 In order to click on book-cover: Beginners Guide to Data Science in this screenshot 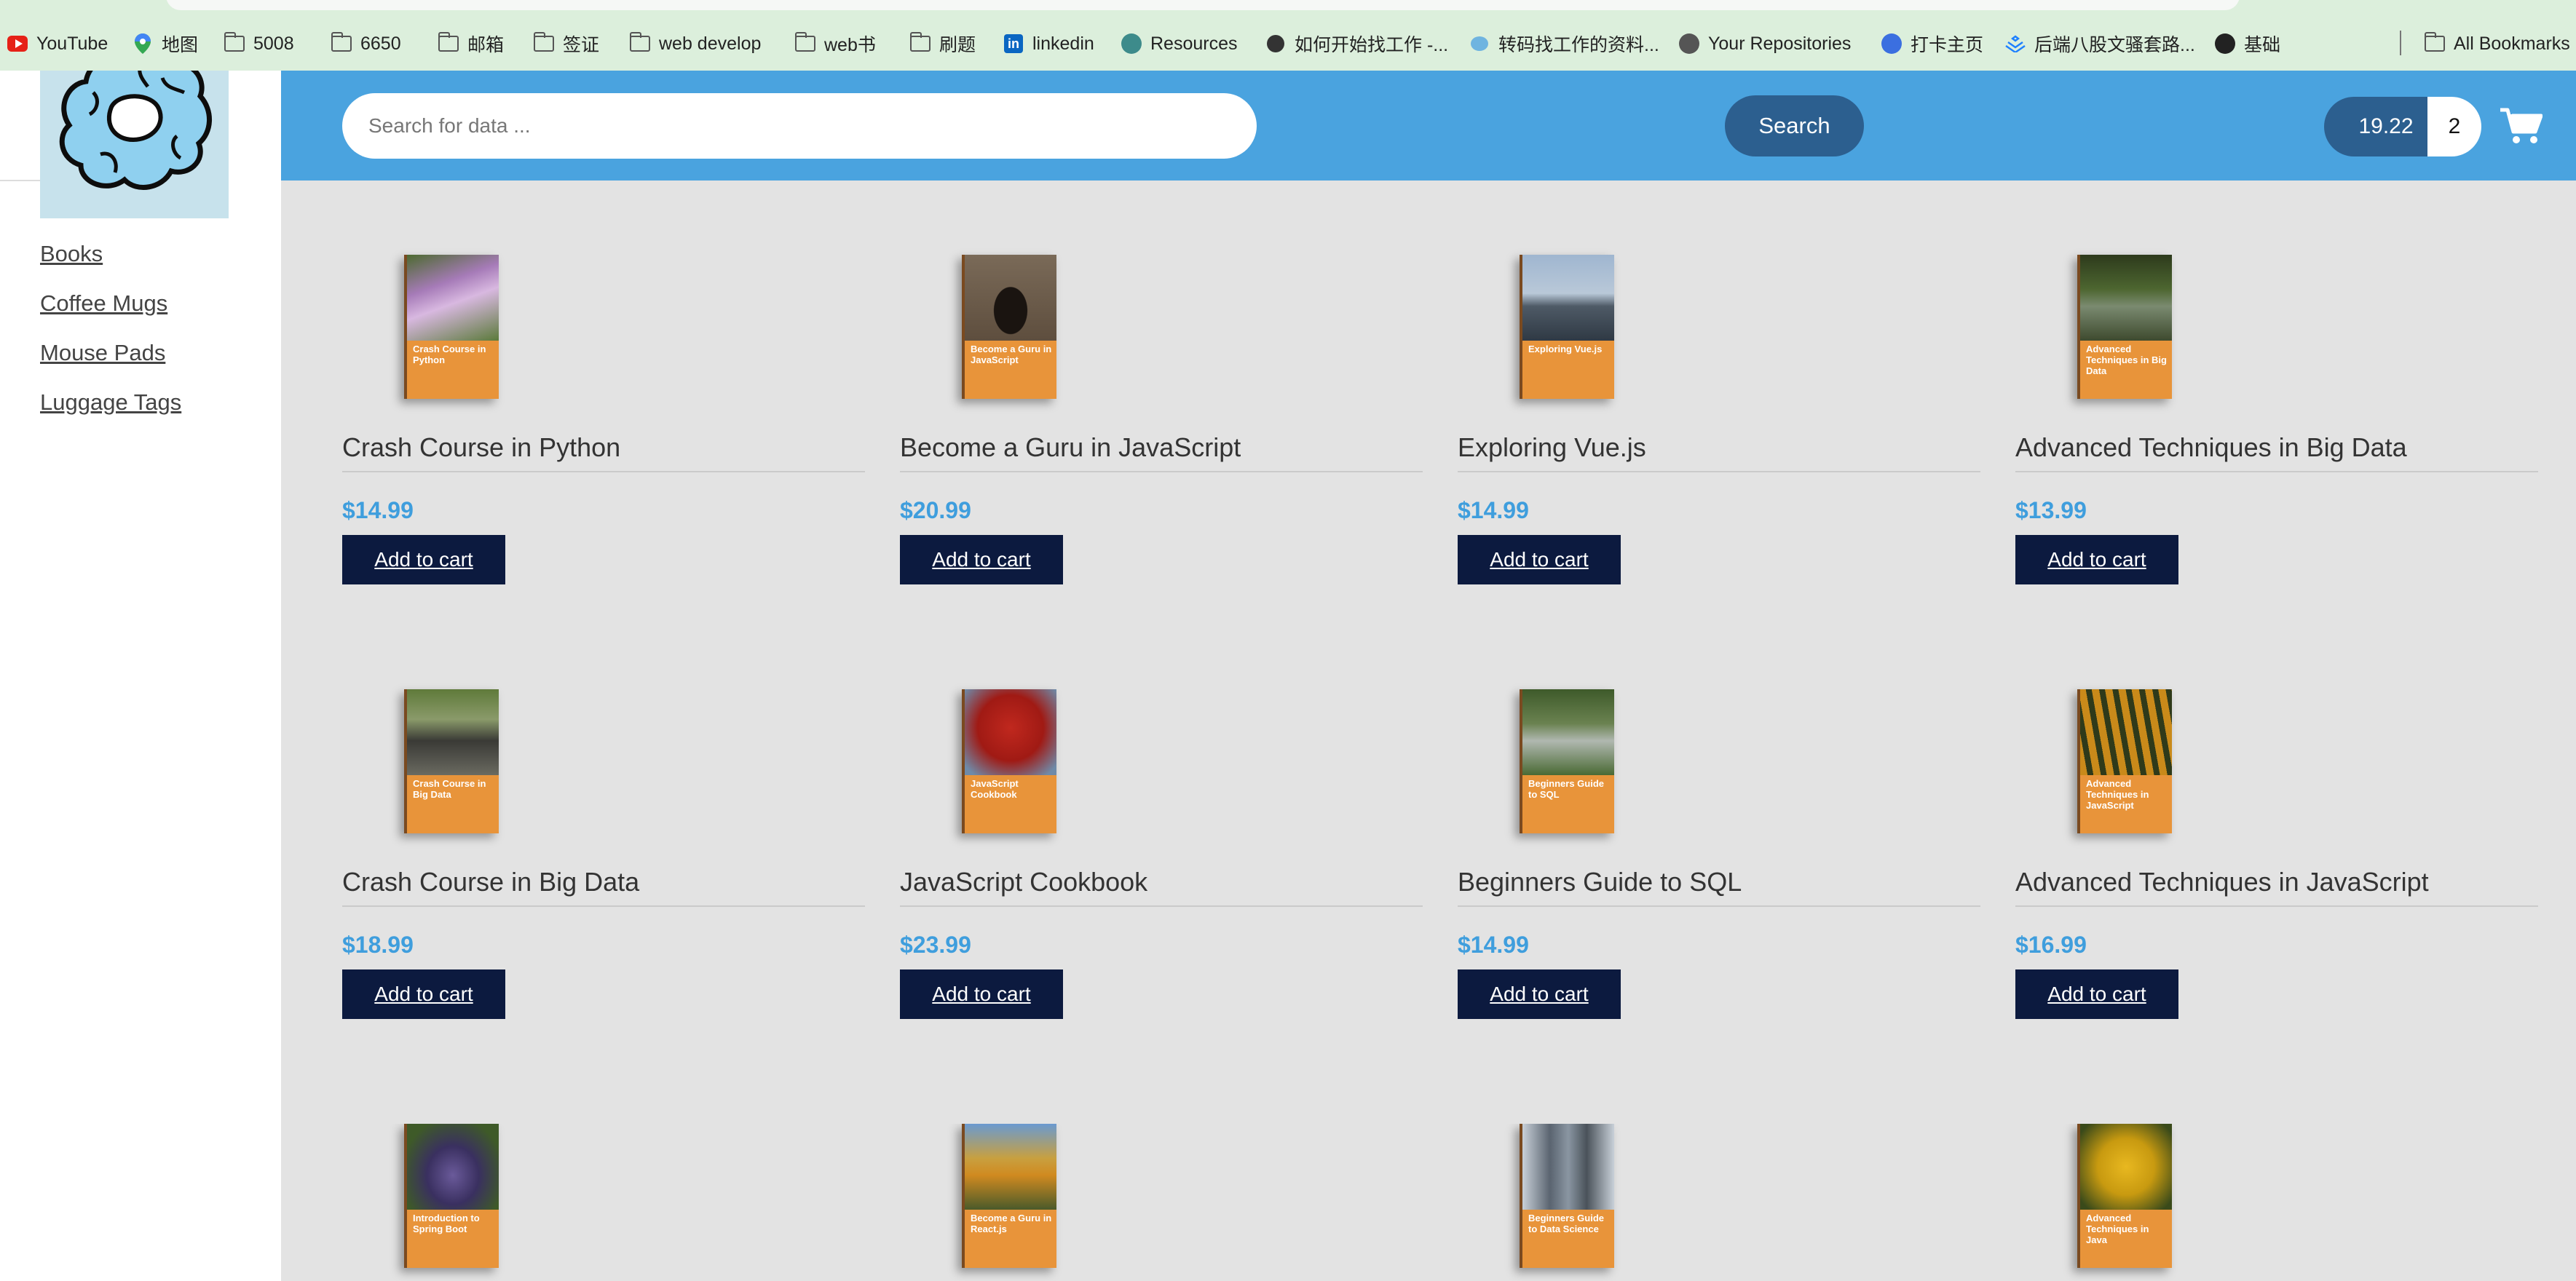, I will do `click(1567, 1196)`.